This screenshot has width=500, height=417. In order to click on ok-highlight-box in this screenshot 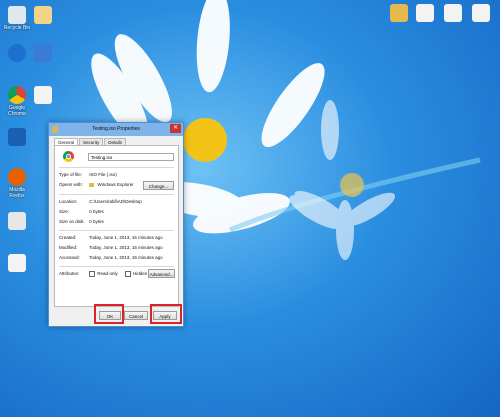, I will do `click(109, 314)`.